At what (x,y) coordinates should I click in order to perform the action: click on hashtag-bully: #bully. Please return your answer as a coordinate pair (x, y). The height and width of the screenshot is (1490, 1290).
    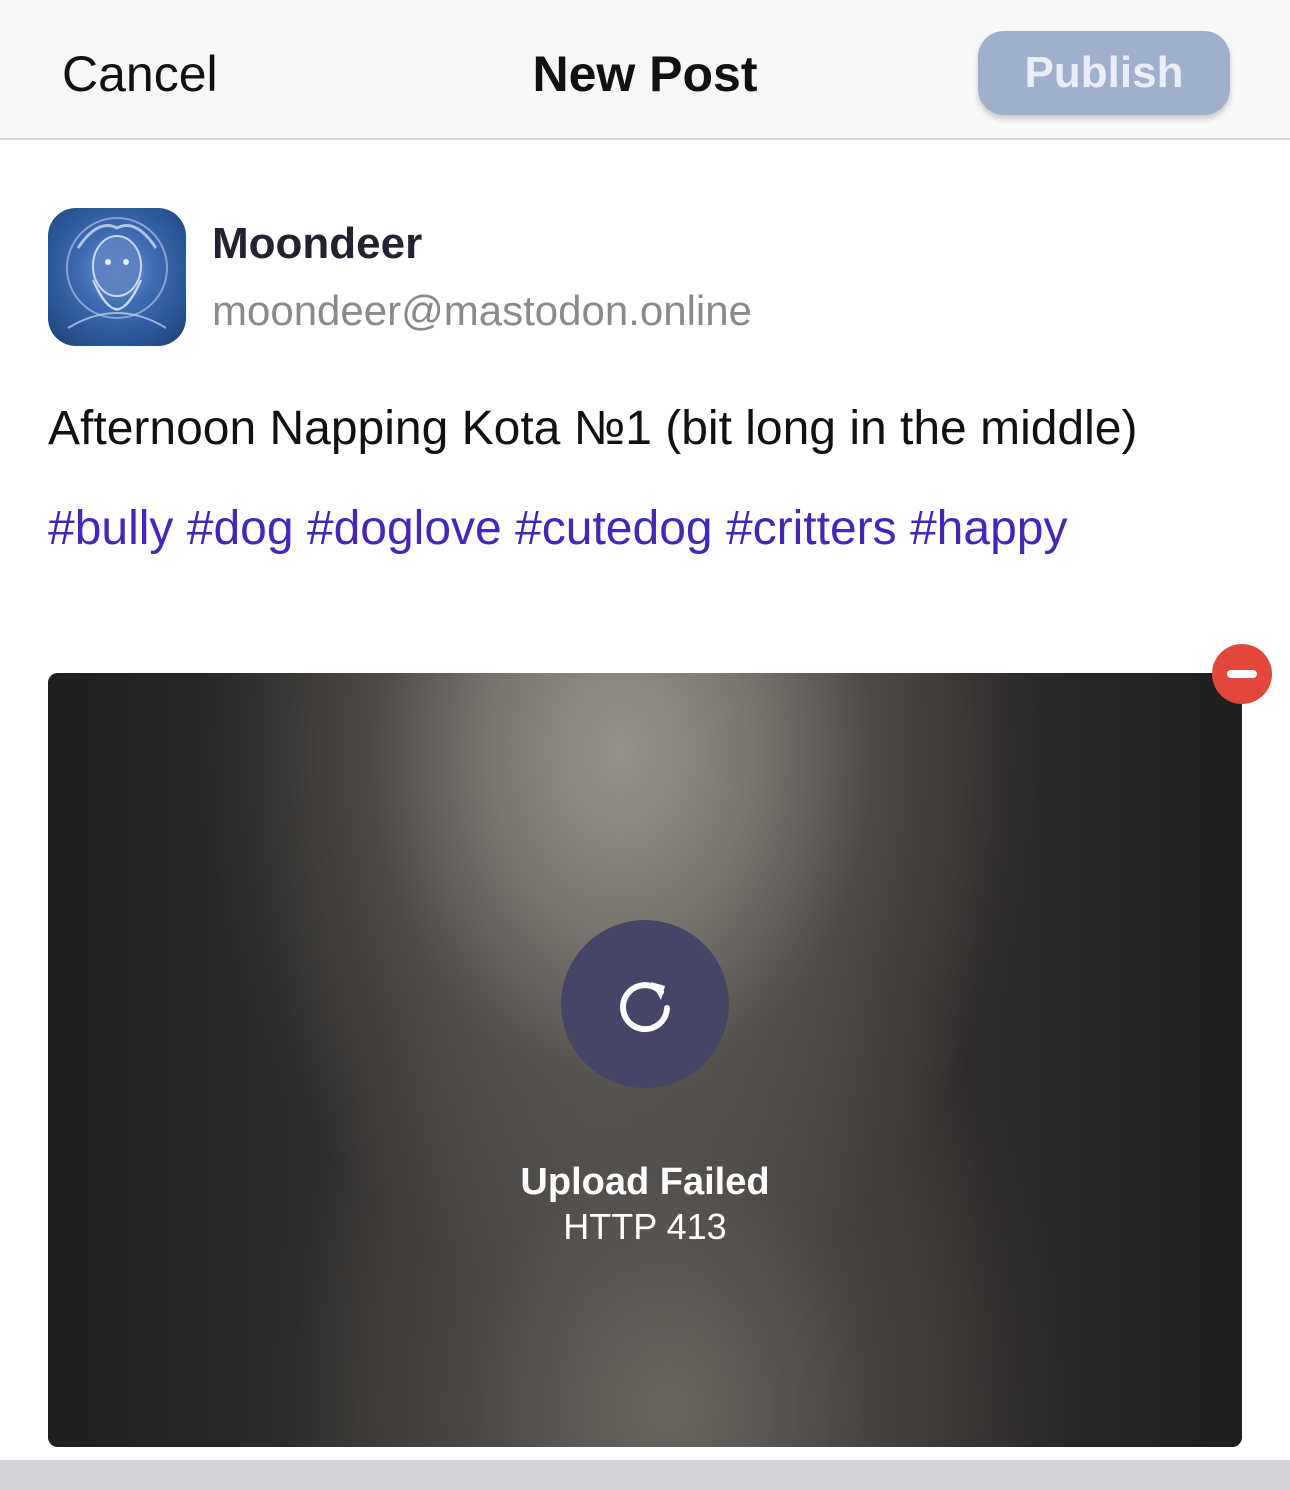
    Looking at the image, I should click on (110, 528).